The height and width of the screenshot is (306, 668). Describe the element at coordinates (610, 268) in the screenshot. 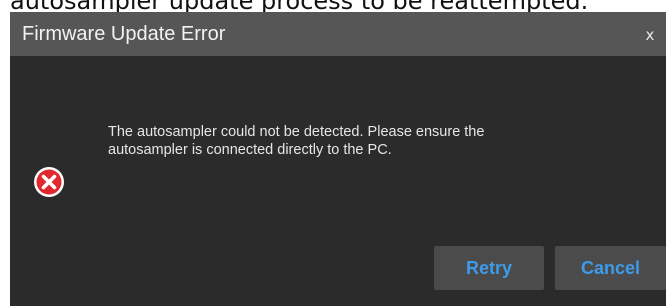

I see `cancel-button: Cancel` at that location.